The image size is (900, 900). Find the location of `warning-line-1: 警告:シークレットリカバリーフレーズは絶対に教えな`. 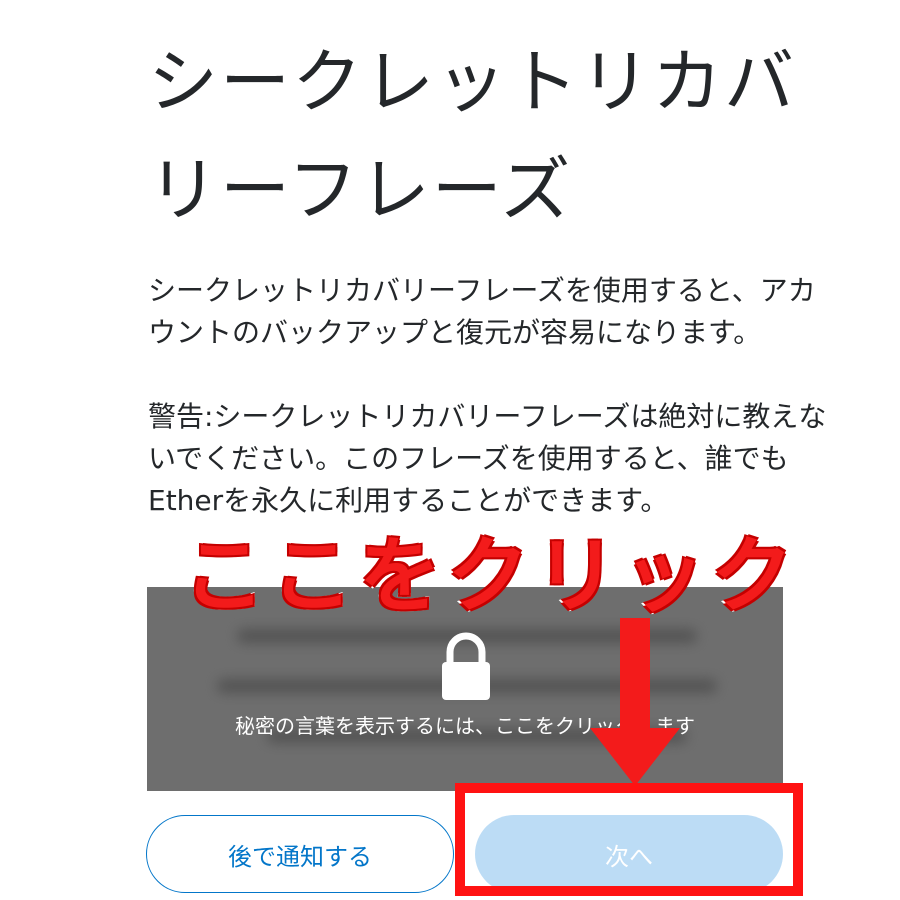

warning-line-1: 警告:シークレットリカバリーフレーズは絶対に教えな is located at coordinates (487, 416).